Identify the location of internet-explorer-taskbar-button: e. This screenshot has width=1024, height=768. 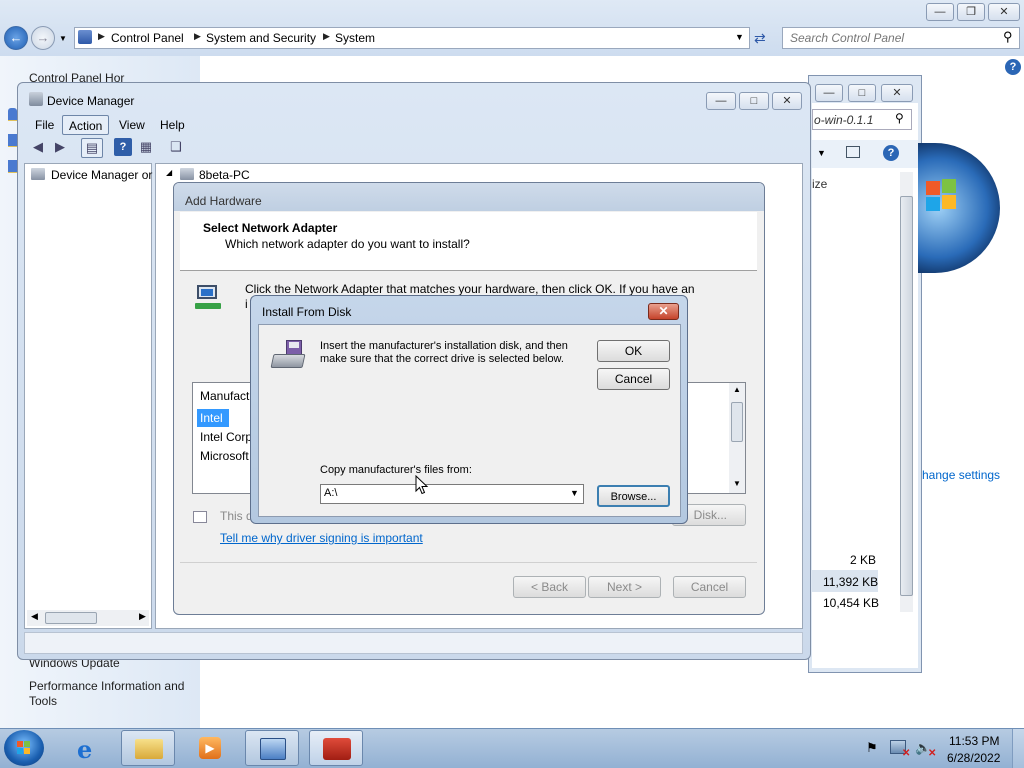
(90, 748).